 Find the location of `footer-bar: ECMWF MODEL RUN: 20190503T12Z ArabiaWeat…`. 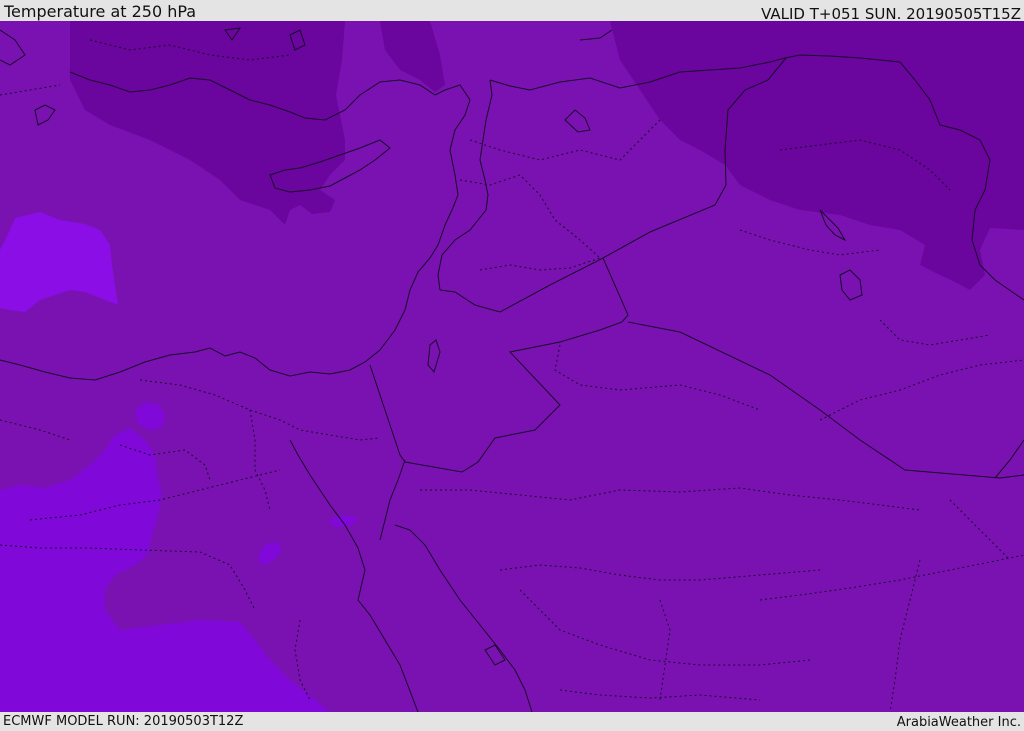

footer-bar: ECMWF MODEL RUN: 20190503T12Z ArabiaWeat… is located at coordinates (512, 721).